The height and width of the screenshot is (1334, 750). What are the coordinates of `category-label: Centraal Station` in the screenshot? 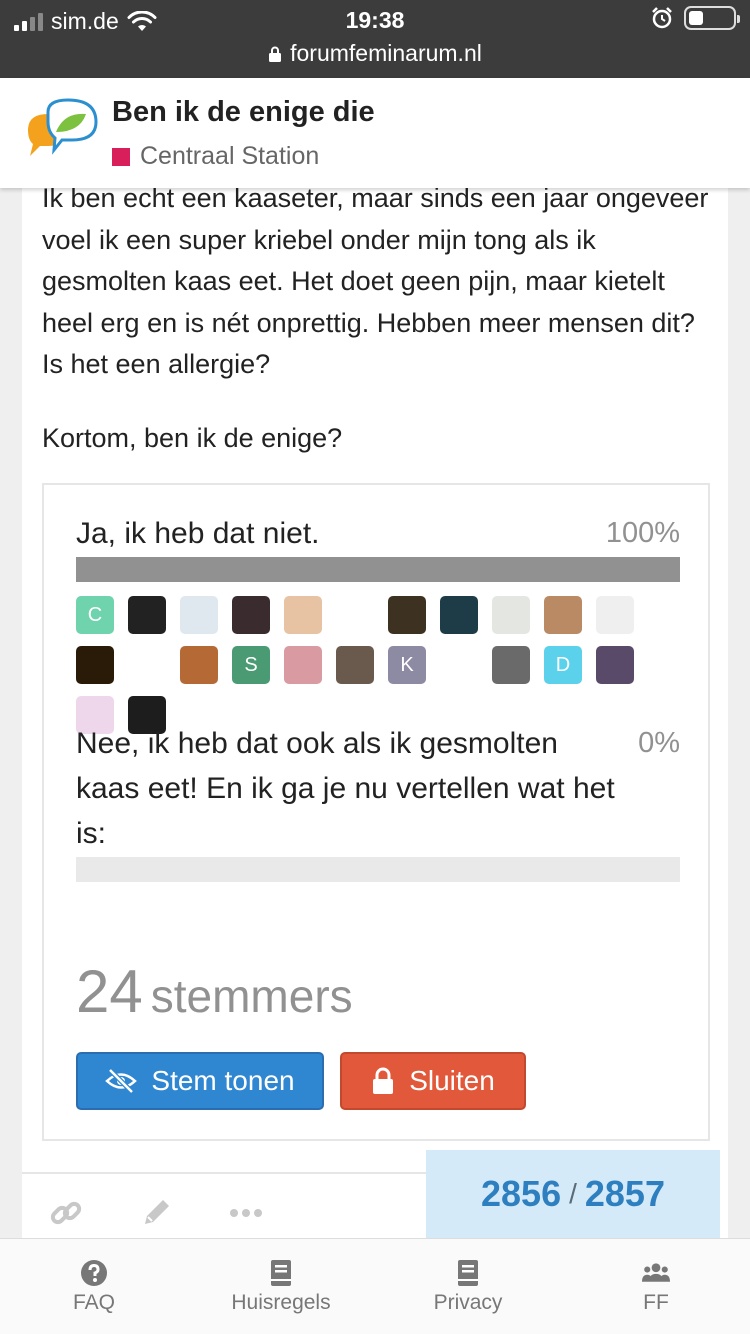 It's located at (230, 156).